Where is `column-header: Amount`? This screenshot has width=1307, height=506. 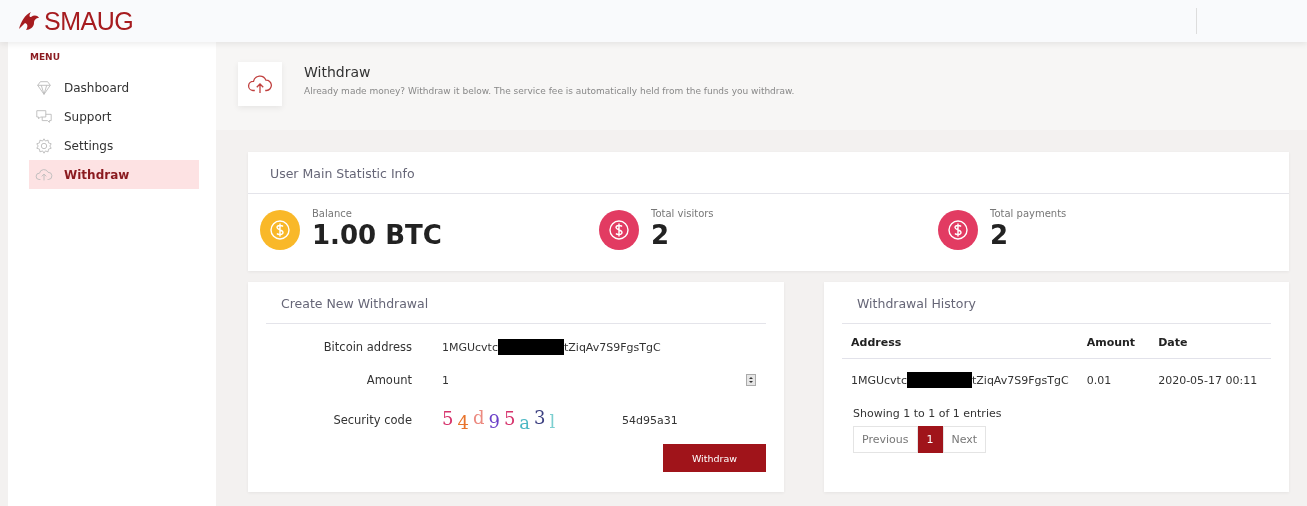
column-header: Amount is located at coordinates (1113, 341).